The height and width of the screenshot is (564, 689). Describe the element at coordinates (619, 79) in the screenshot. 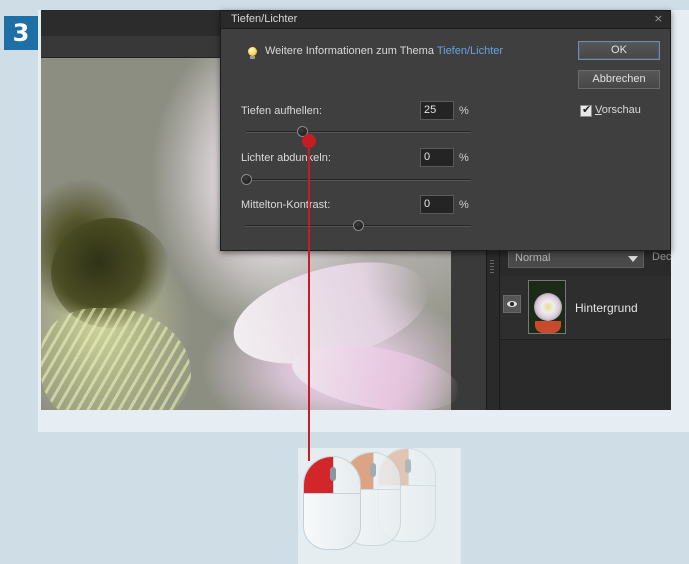

I see `cancel-button: Abbrechen` at that location.